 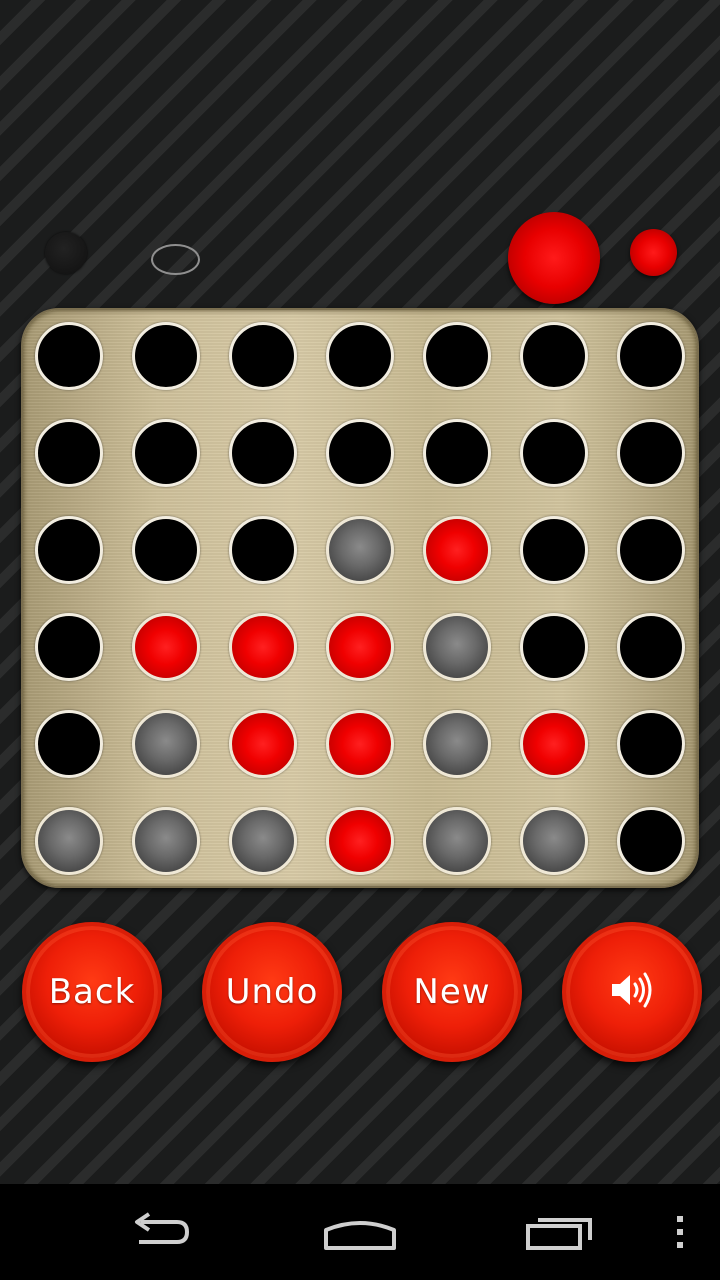 I want to click on sound-button, so click(x=632, y=992).